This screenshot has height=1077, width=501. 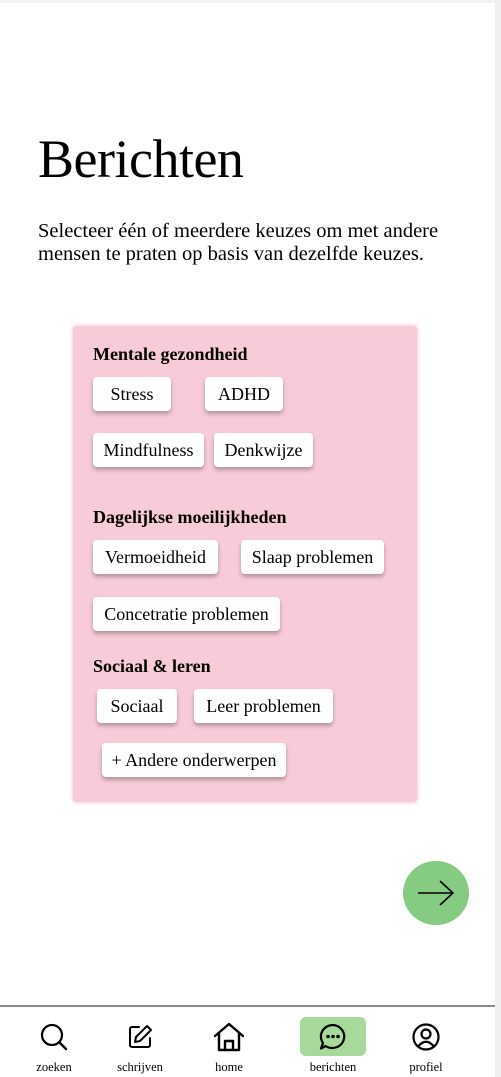 I want to click on chat-icon, so click(x=332, y=1036).